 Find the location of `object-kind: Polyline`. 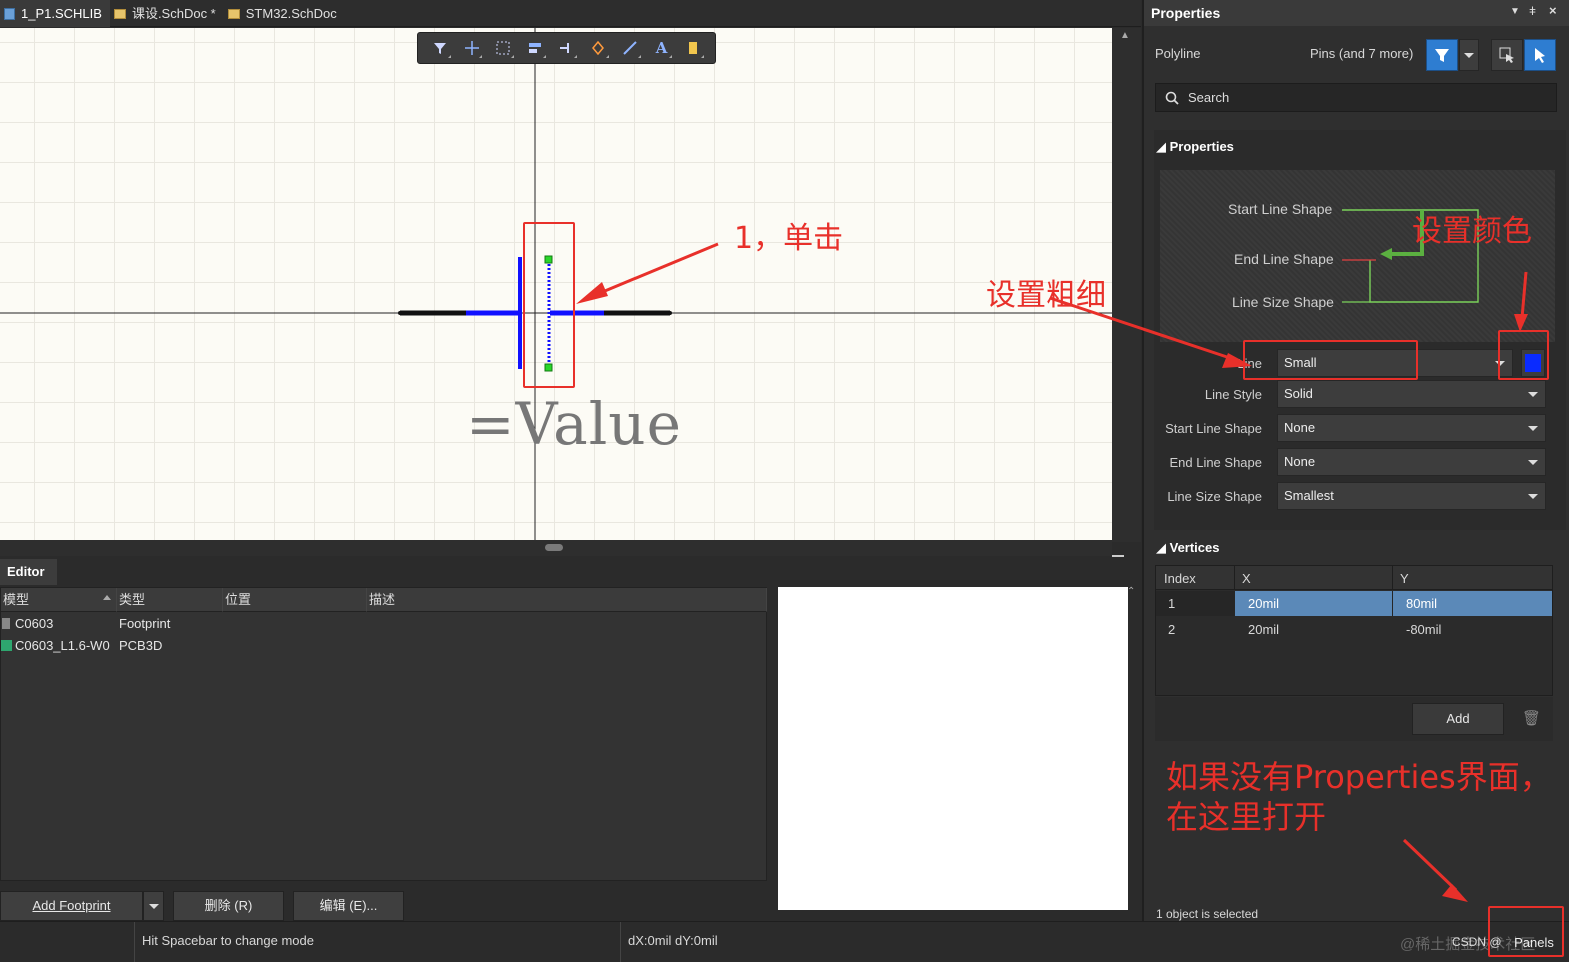

object-kind: Polyline is located at coordinates (1178, 53).